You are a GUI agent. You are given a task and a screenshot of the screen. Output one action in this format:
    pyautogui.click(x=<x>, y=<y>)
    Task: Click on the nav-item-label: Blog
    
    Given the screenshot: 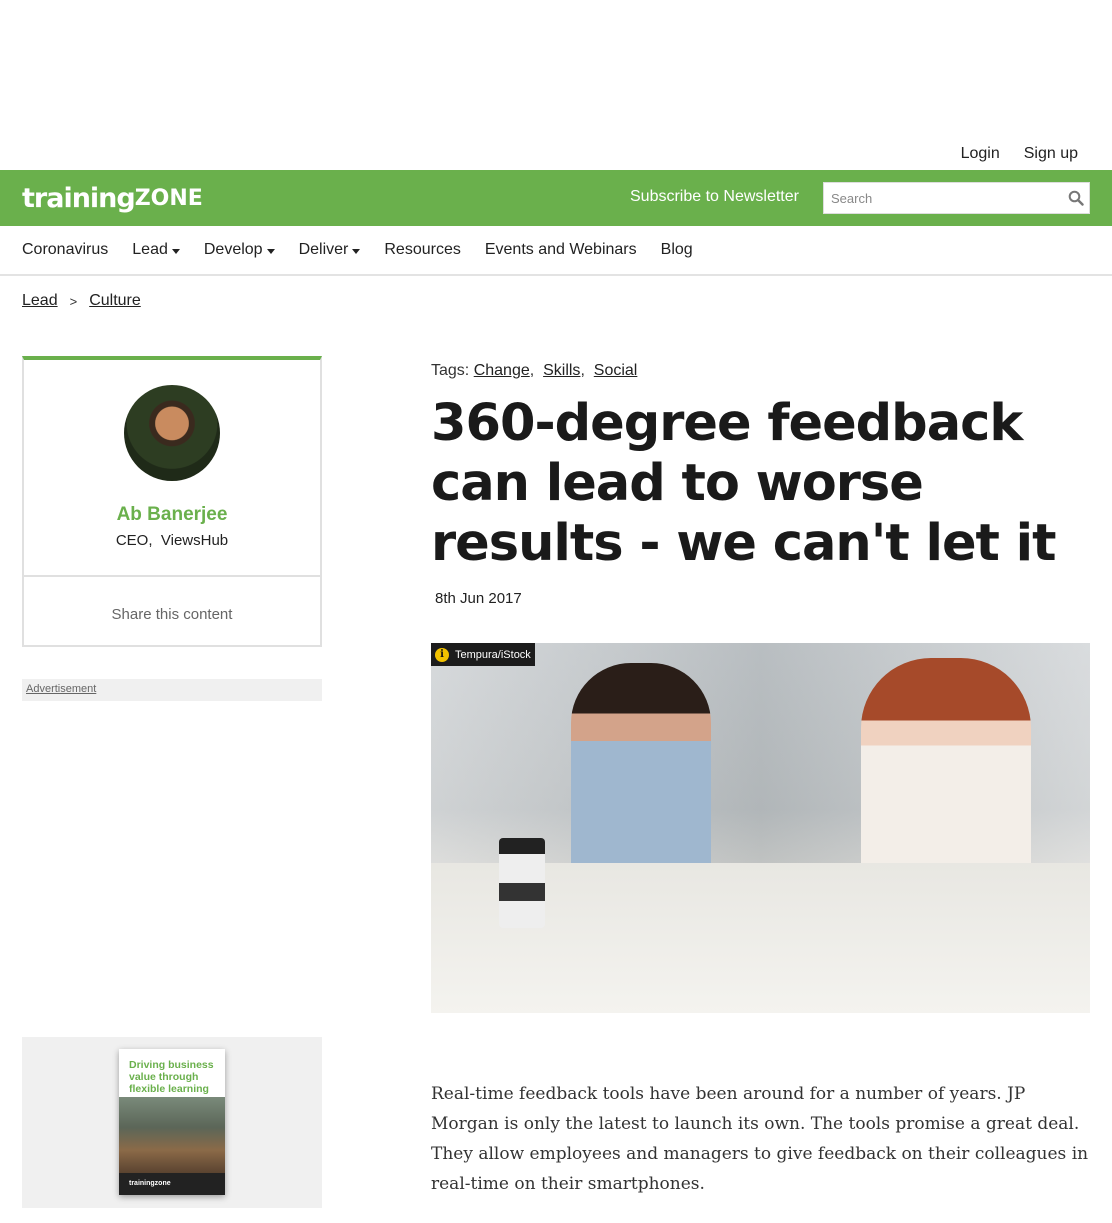 What is the action you would take?
    pyautogui.click(x=676, y=249)
    